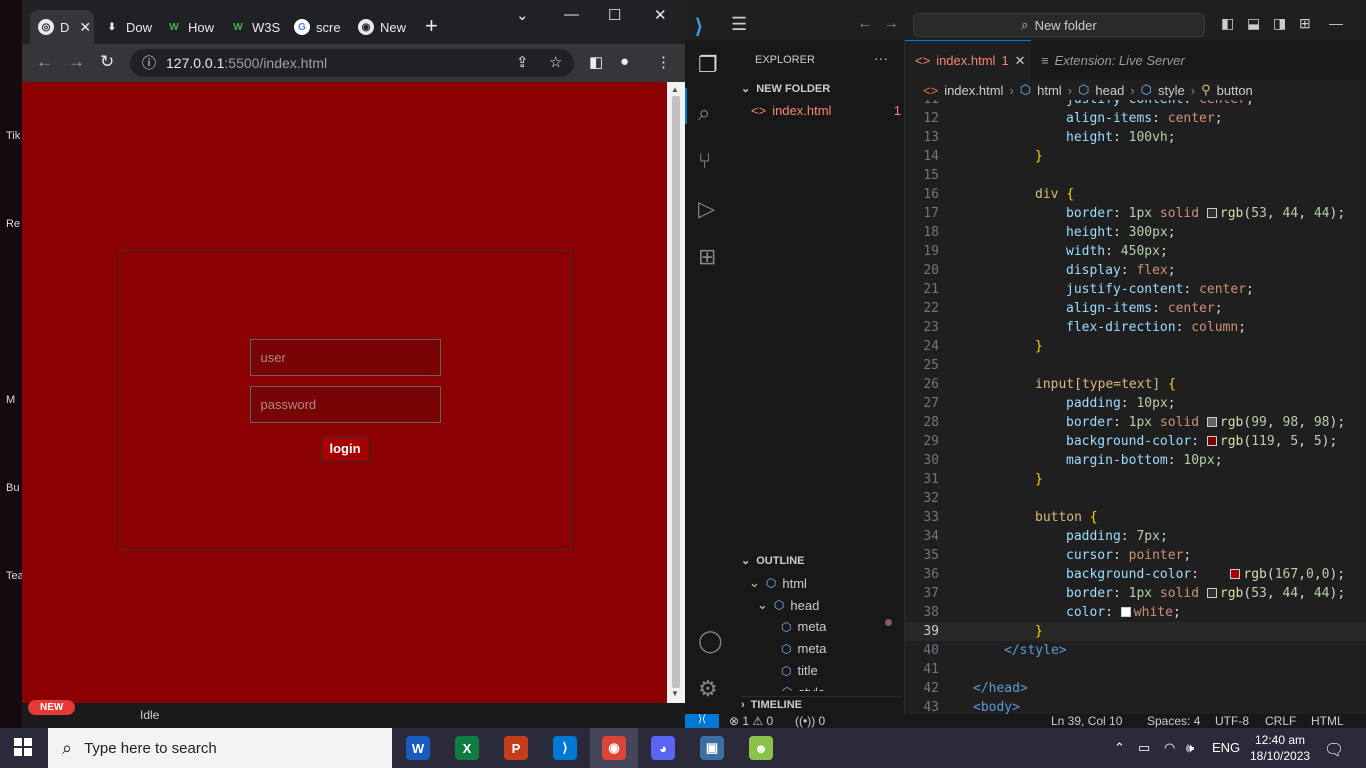  I want to click on browser-tab: ◉ New, so click(380, 27).